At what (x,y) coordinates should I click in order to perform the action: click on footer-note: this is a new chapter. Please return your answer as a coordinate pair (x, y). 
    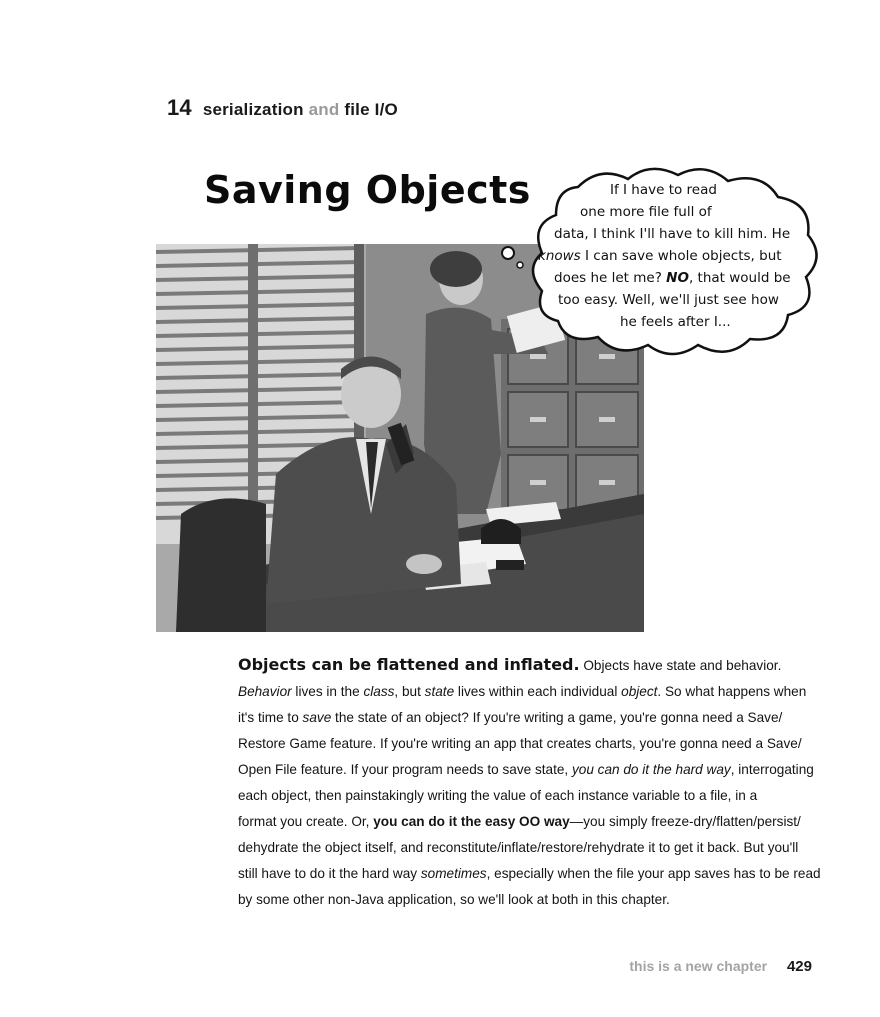
    Looking at the image, I should click on (698, 966).